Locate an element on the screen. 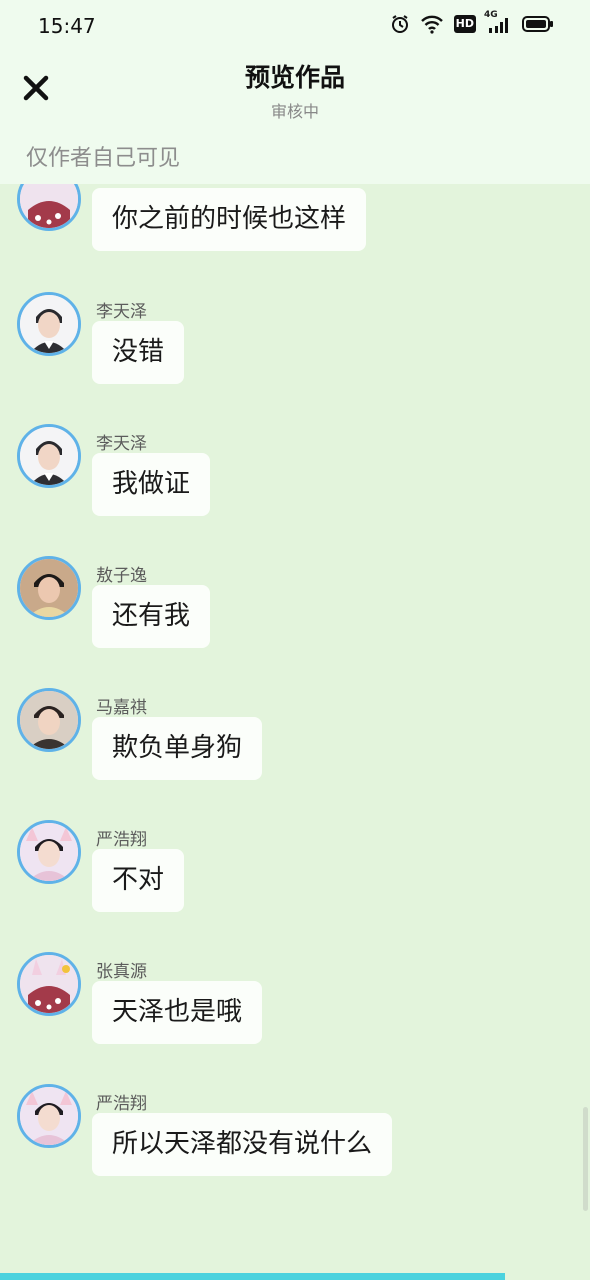 Image resolution: width=590 pixels, height=1280 pixels. message-bubble: 所以天泽都没有说什么 is located at coordinates (242, 1144).